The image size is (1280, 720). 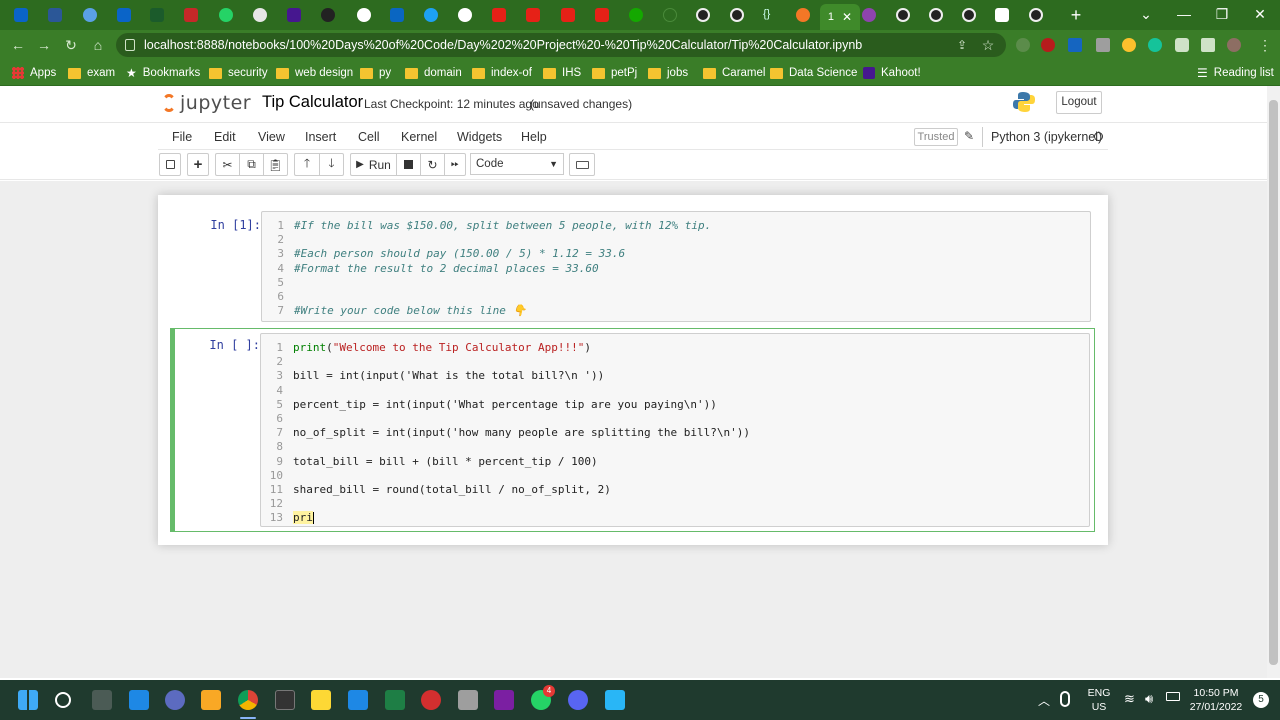 What do you see at coordinates (1261, 700) in the screenshot?
I see `notification-count: 5` at bounding box center [1261, 700].